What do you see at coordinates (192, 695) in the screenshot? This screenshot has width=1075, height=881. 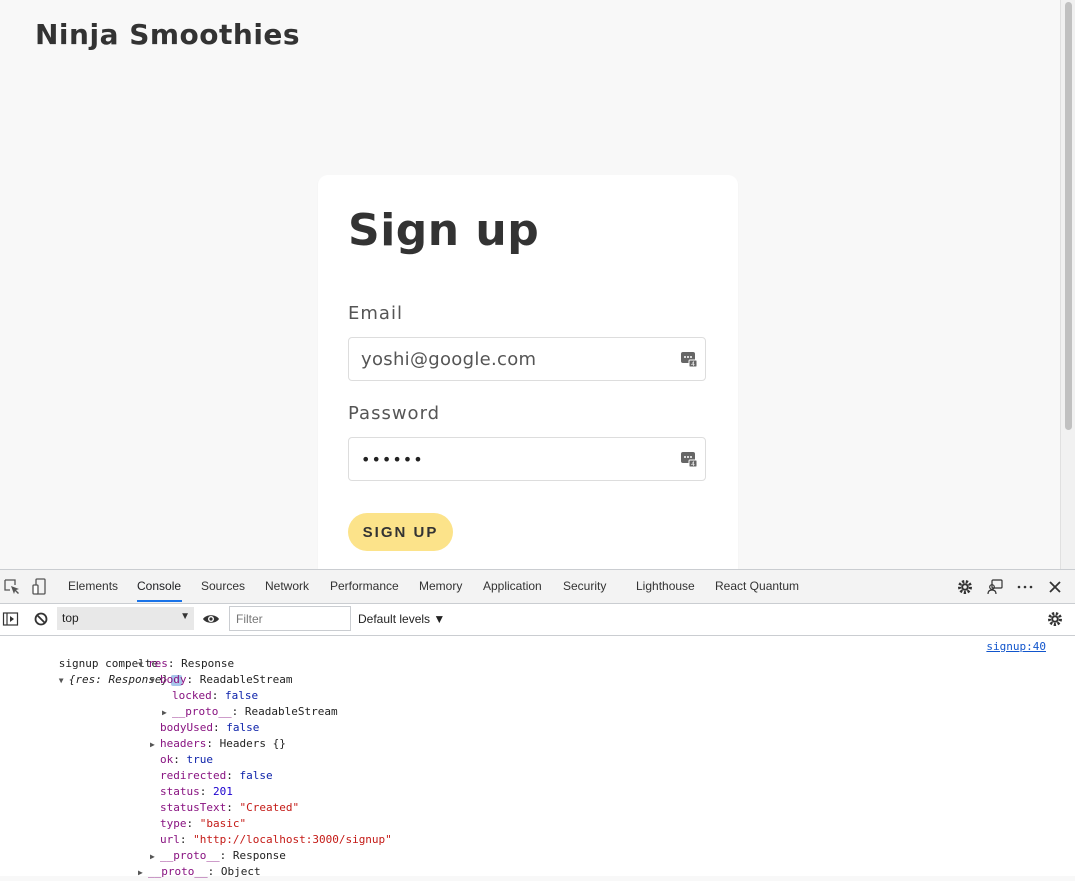 I see `property-key: locked` at bounding box center [192, 695].